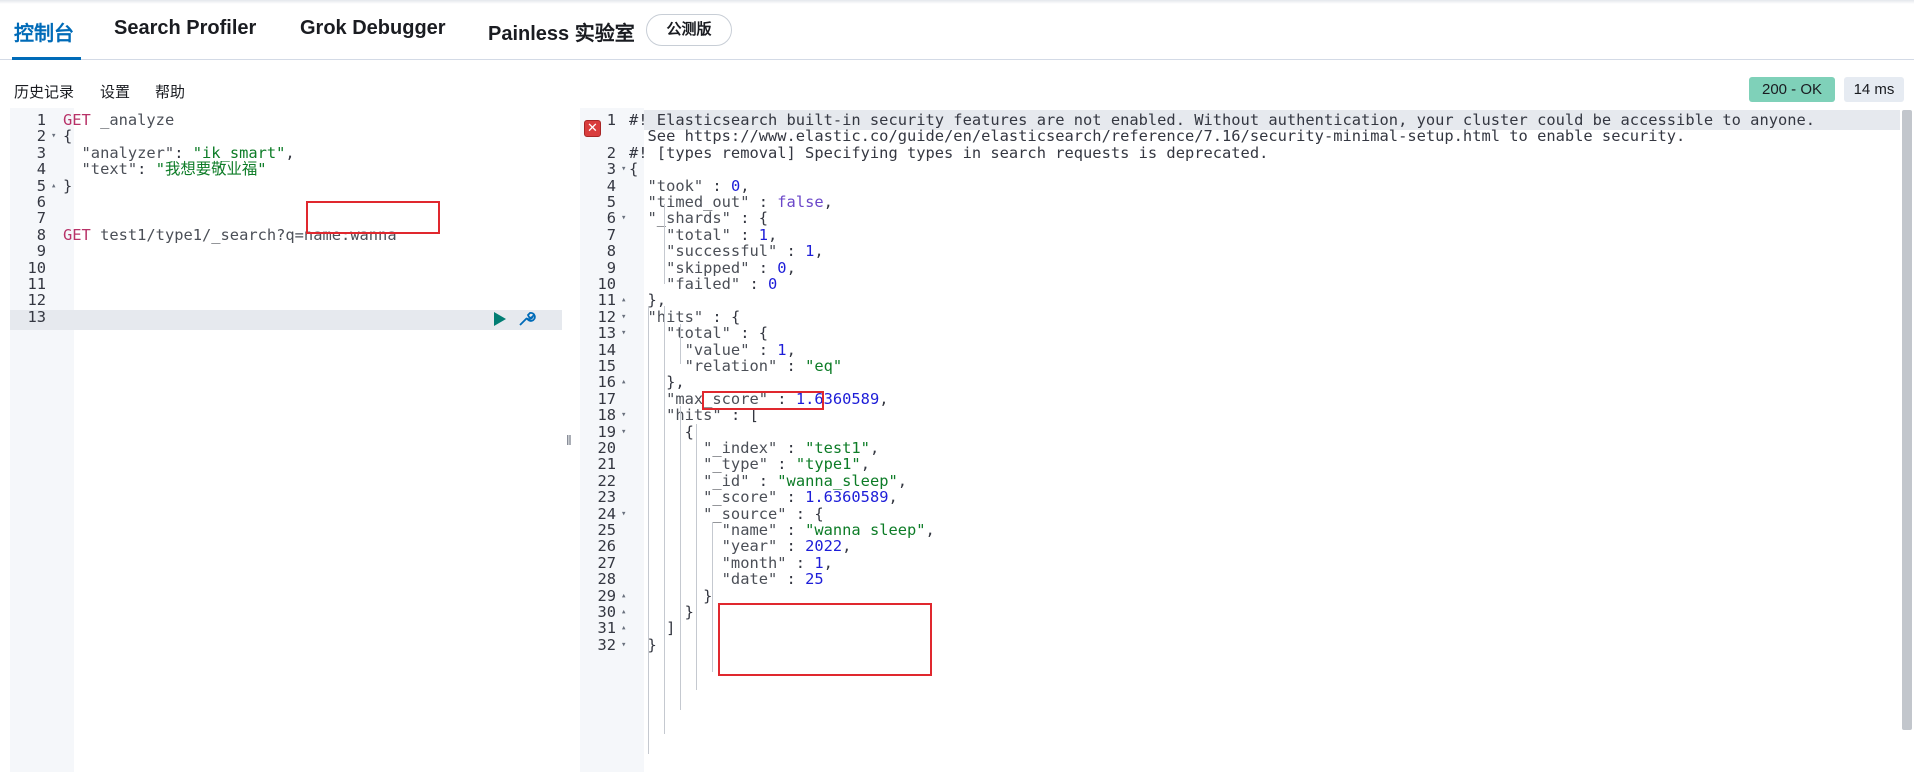 The width and height of the screenshot is (1914, 772). Describe the element at coordinates (569, 440) in the screenshot. I see `pane-resize-handle: ‖` at that location.